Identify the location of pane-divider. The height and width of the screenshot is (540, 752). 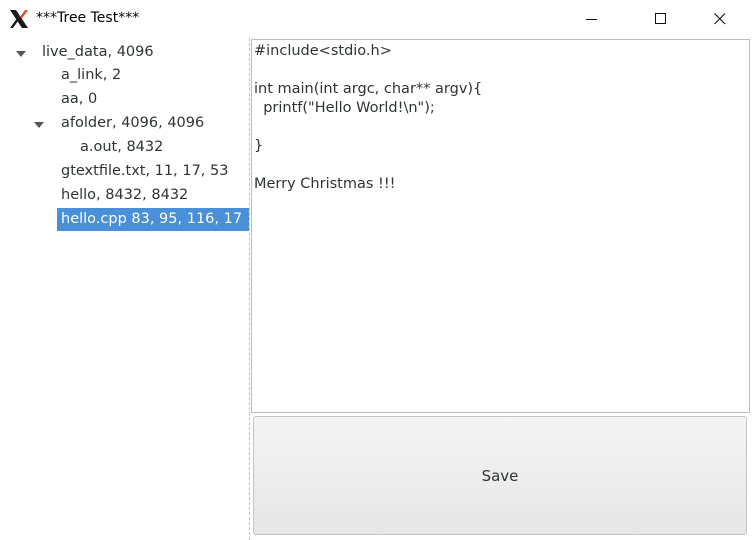
(249, 289).